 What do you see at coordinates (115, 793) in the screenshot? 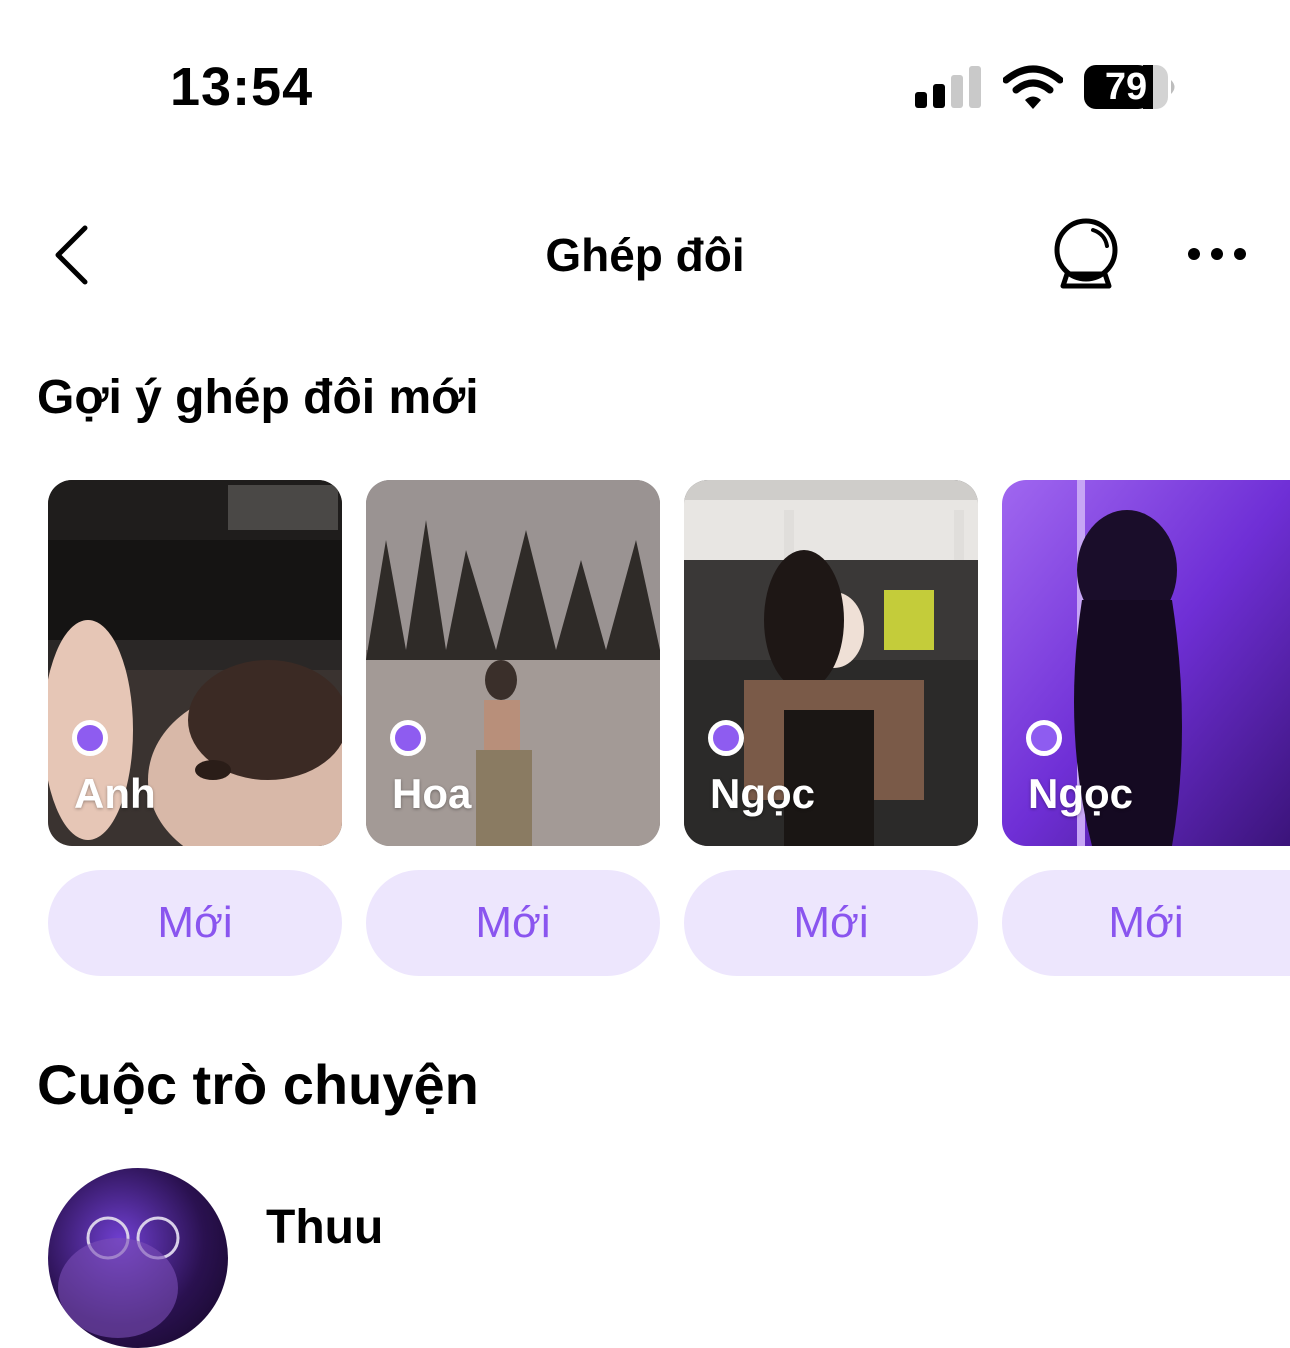
I see `card-name: Anh` at bounding box center [115, 793].